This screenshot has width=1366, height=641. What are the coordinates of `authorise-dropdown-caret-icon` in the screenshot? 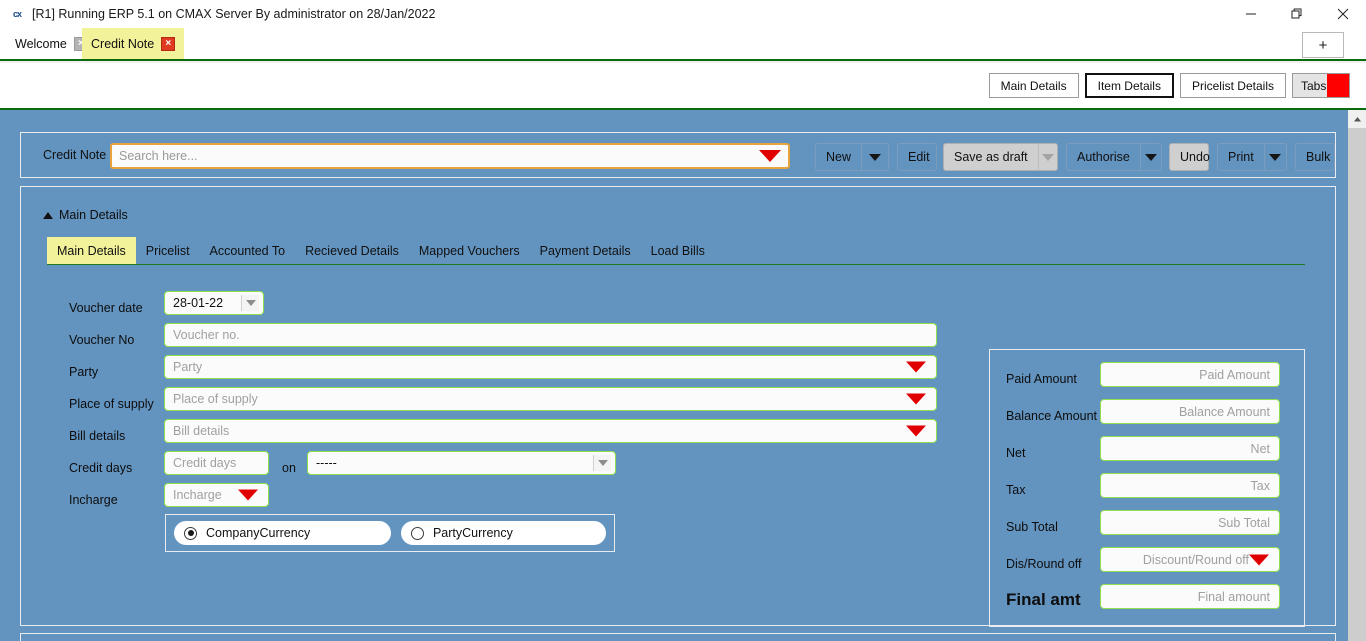 It's located at (1150, 157).